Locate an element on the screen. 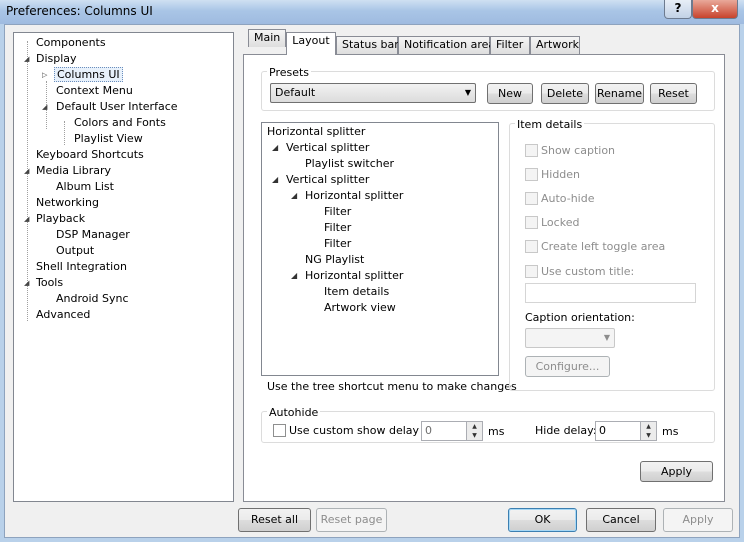 The image size is (744, 542). tab-status-bar: Status bar is located at coordinates (367, 45).